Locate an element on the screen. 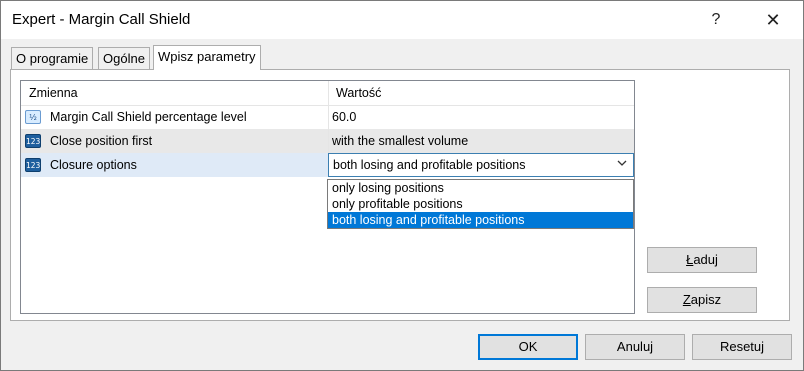 This screenshot has height=371, width=804. fraction-icon: ½ is located at coordinates (33, 117).